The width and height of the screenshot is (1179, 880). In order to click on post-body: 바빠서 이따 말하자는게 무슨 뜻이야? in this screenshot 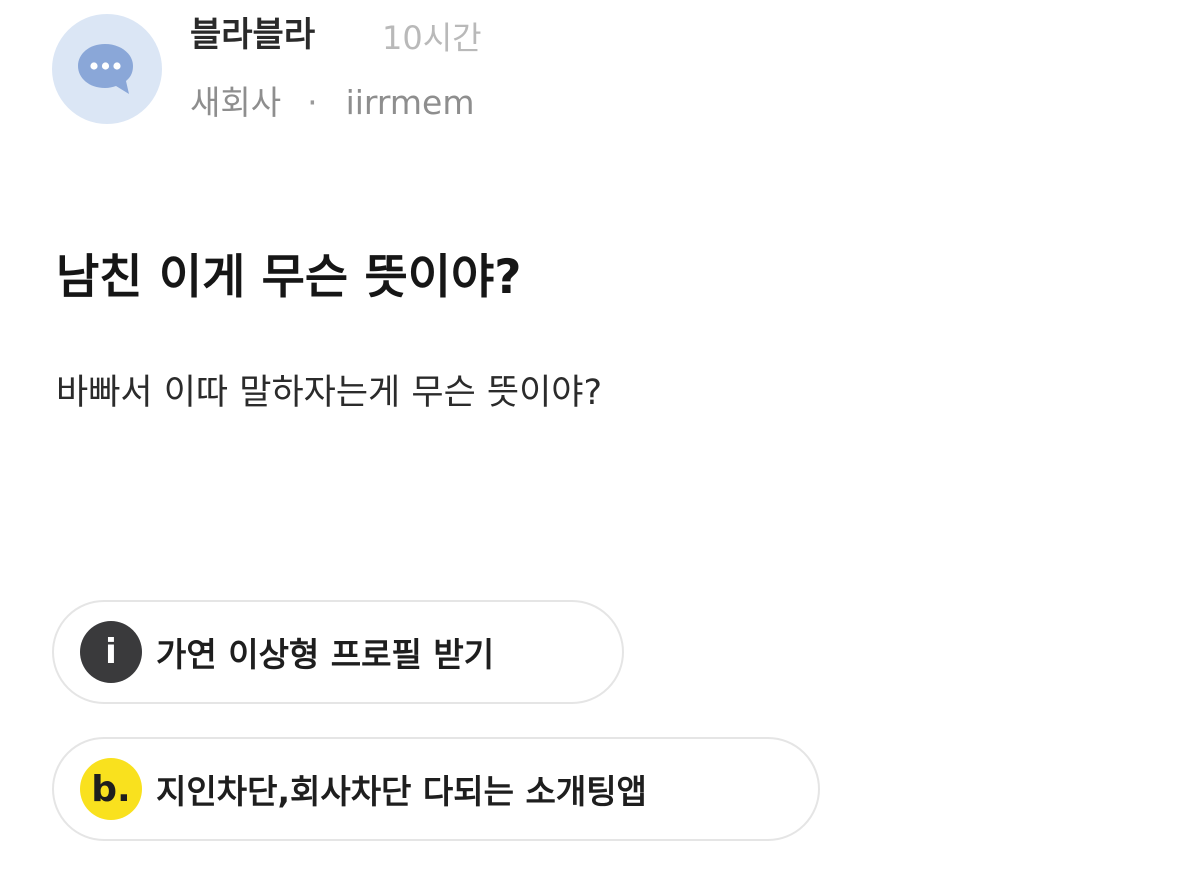, I will do `click(329, 393)`.